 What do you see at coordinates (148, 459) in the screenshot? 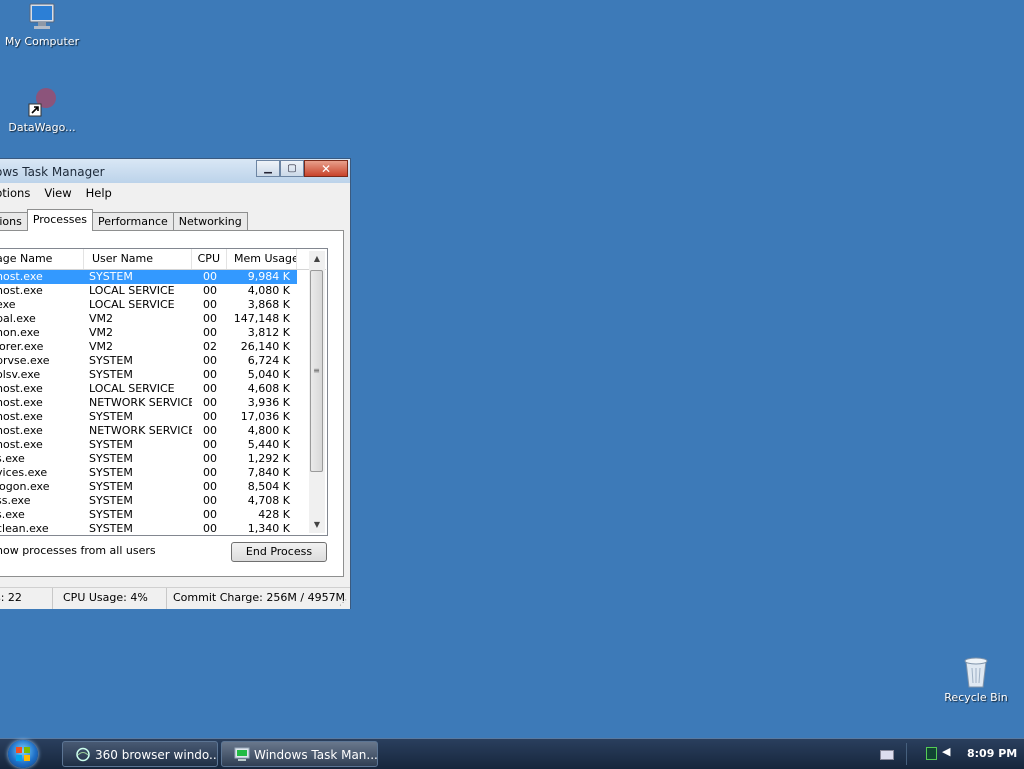
I see `process-row: s.exe SYSTEM 00 1,292 K` at bounding box center [148, 459].